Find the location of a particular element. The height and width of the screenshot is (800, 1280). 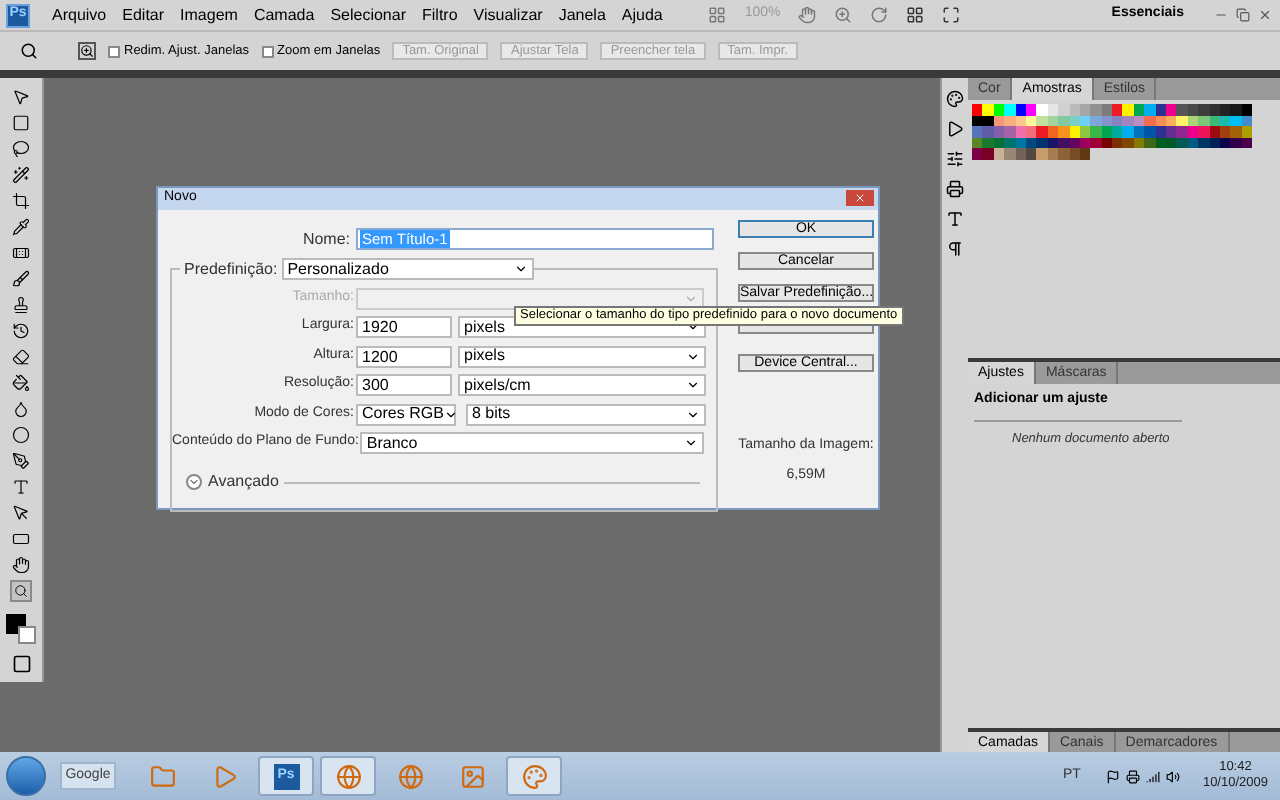

rectangle-icon is located at coordinates (21, 539).